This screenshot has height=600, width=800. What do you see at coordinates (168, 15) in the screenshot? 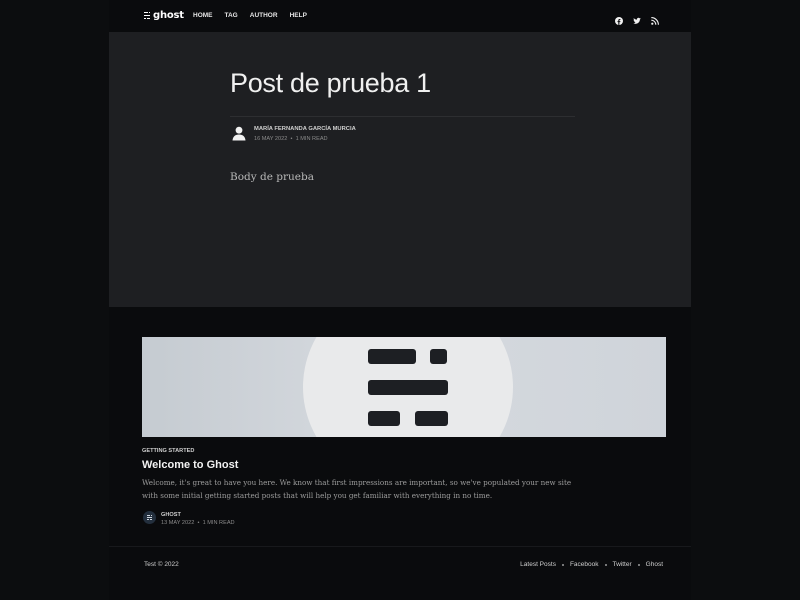
I see `logo-text: ghost` at bounding box center [168, 15].